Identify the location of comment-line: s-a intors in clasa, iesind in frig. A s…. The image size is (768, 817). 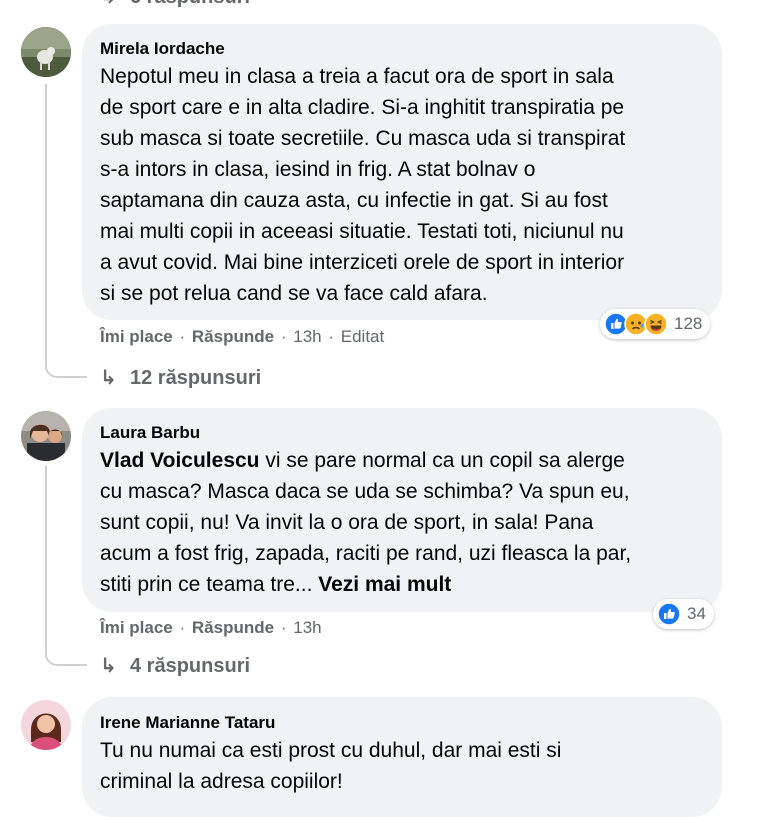
(318, 169).